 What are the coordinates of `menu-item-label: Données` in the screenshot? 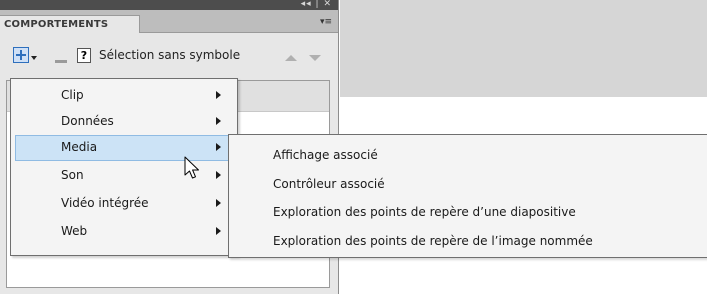 It's located at (87, 121).